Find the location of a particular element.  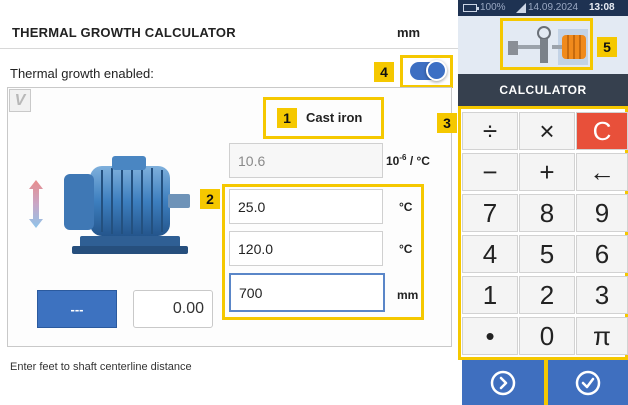

checkmark-circle-icon is located at coordinates (588, 382).